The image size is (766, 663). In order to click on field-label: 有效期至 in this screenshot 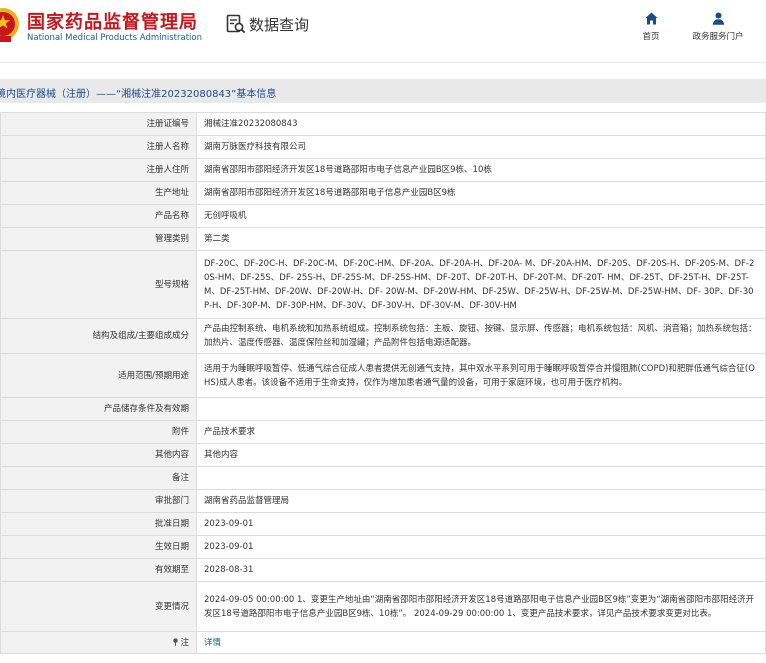, I will do `click(98, 570)`.